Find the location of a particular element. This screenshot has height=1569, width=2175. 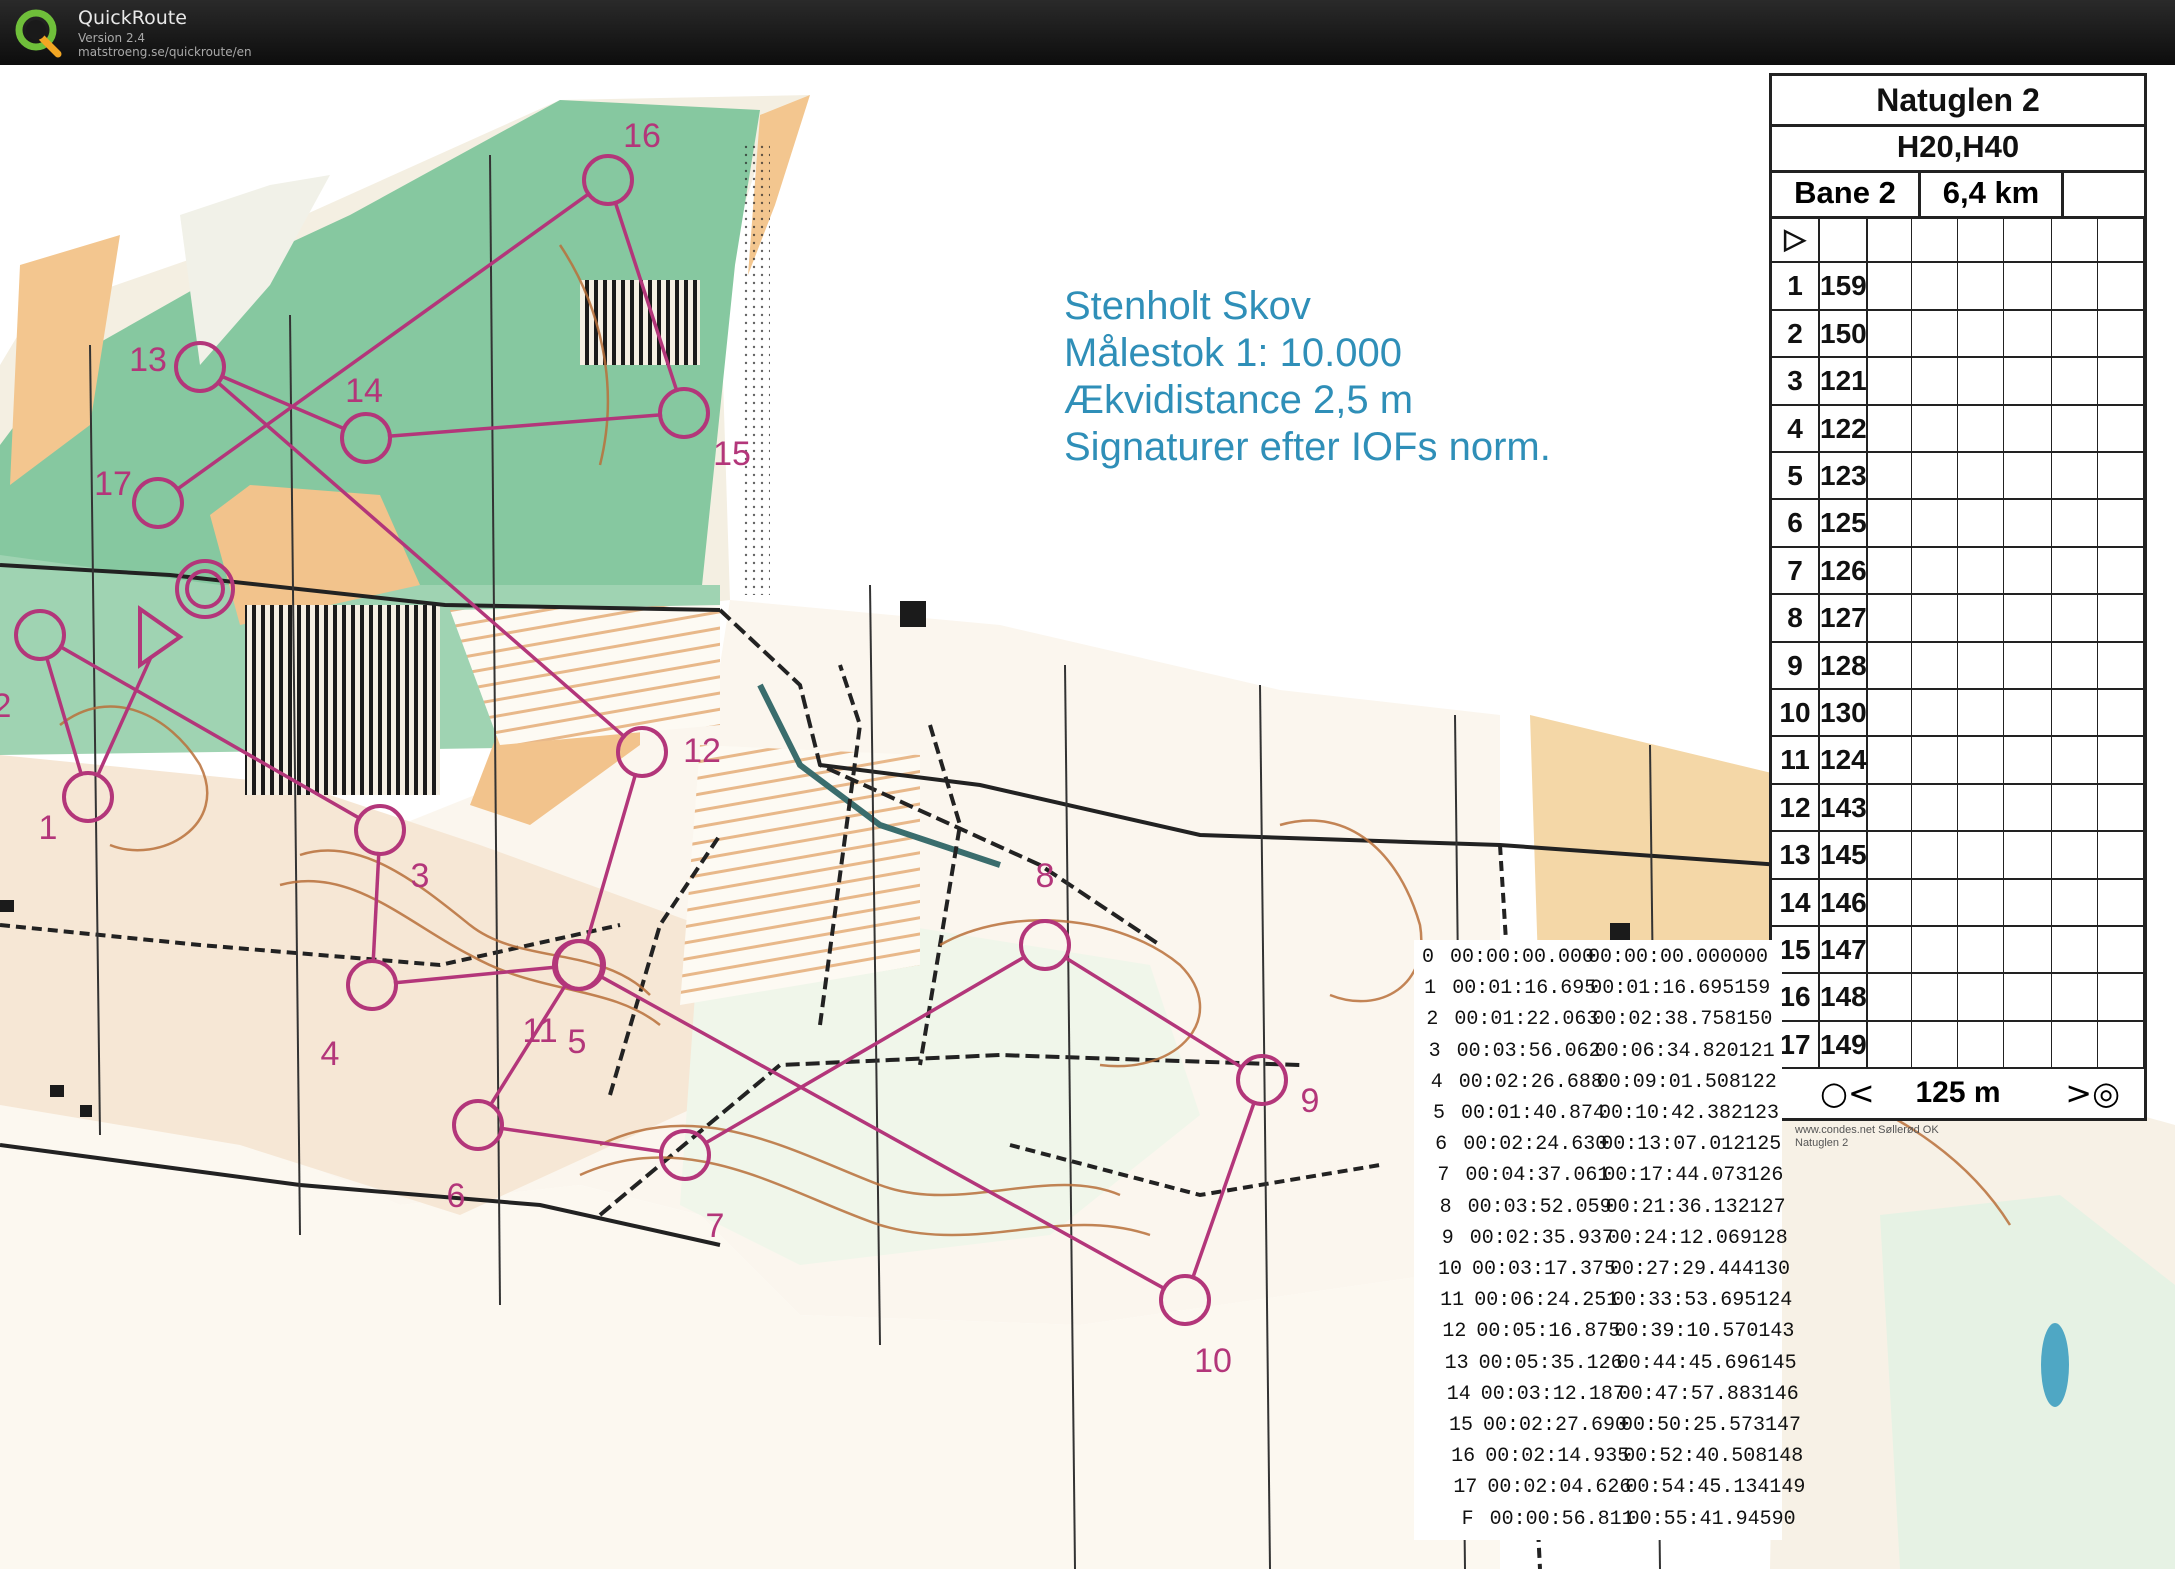

split-control-number: 2 is located at coordinates (1432, 1020).